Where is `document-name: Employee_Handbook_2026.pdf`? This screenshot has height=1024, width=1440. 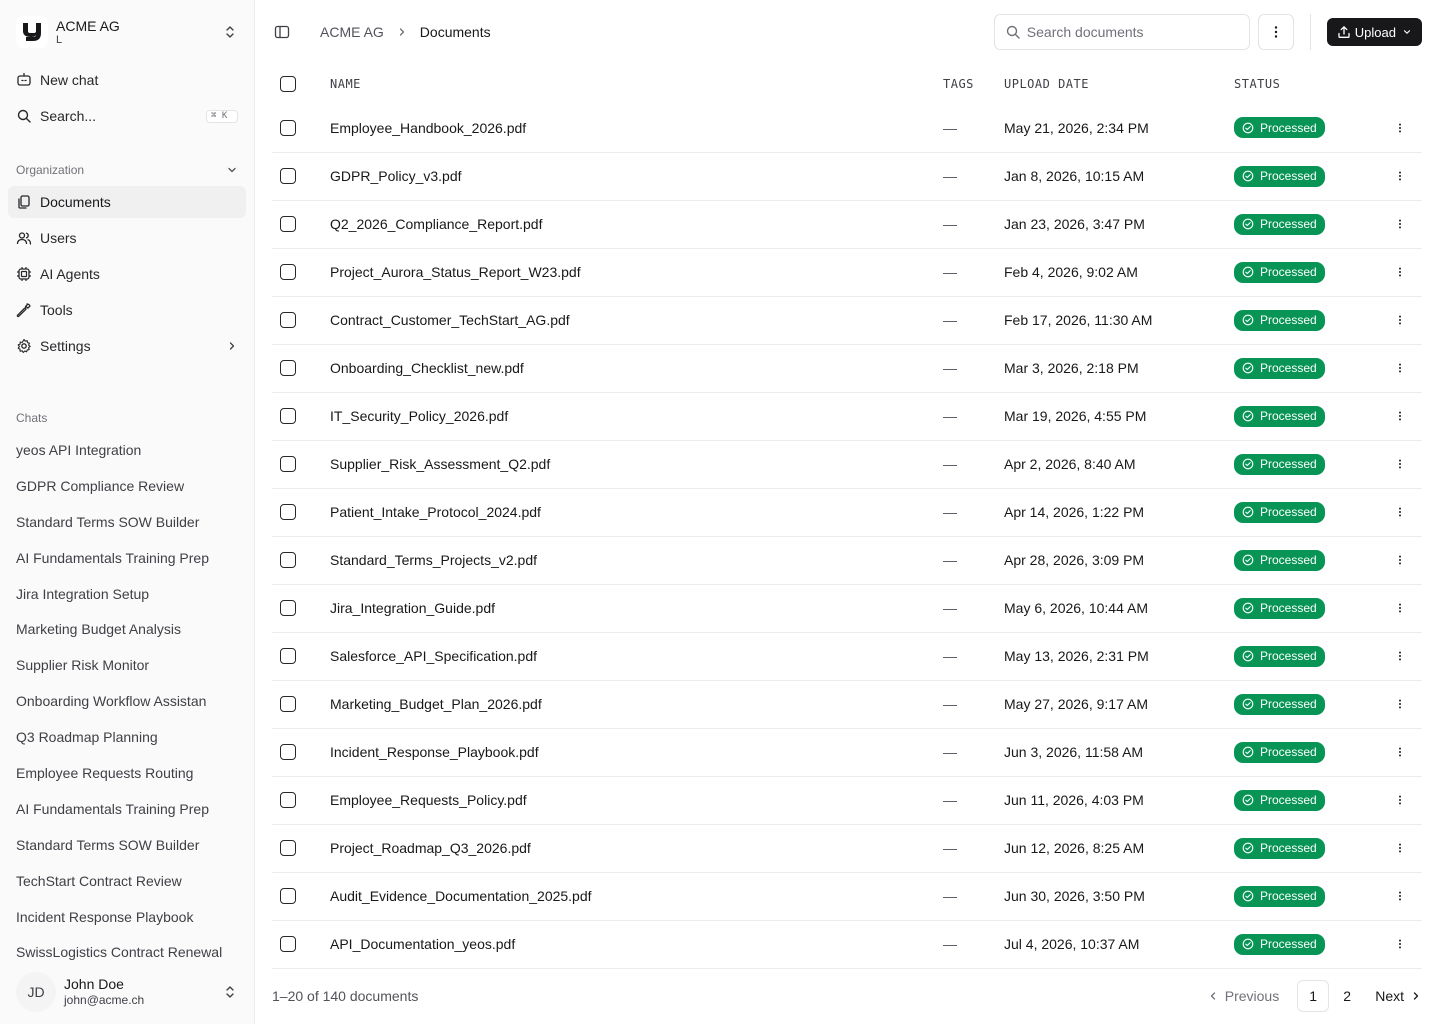 document-name: Employee_Handbook_2026.pdf is located at coordinates (636, 128).